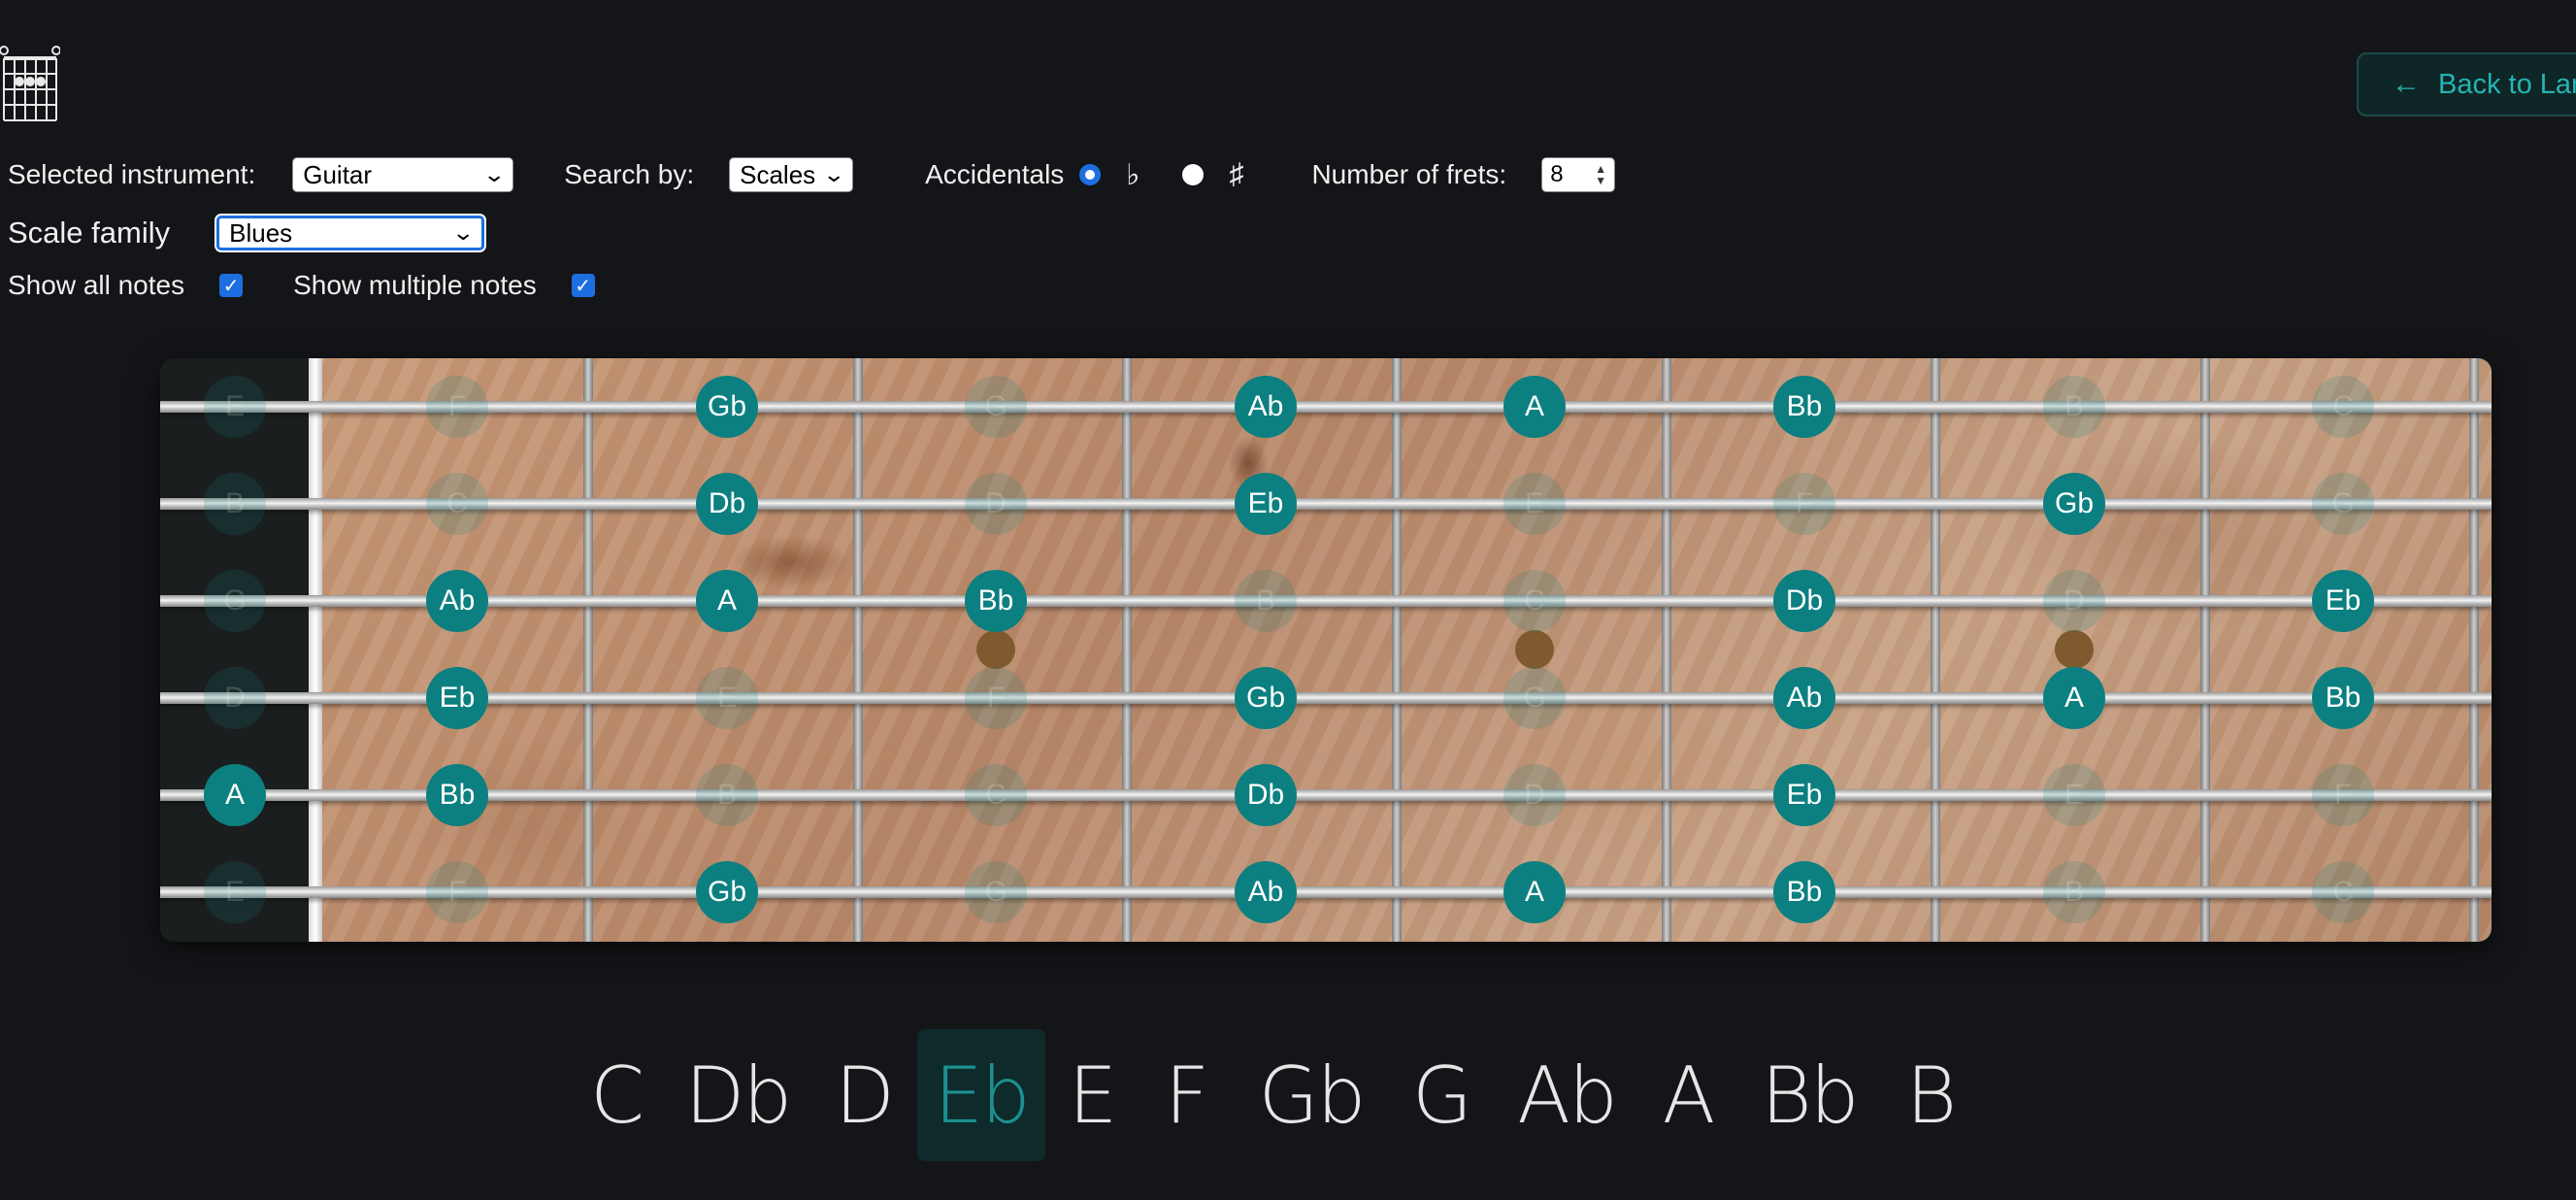 This screenshot has width=2576, height=1200. I want to click on key-selector: C Db D Eb E F Gb G Ab A Bb B, so click(1273, 1095).